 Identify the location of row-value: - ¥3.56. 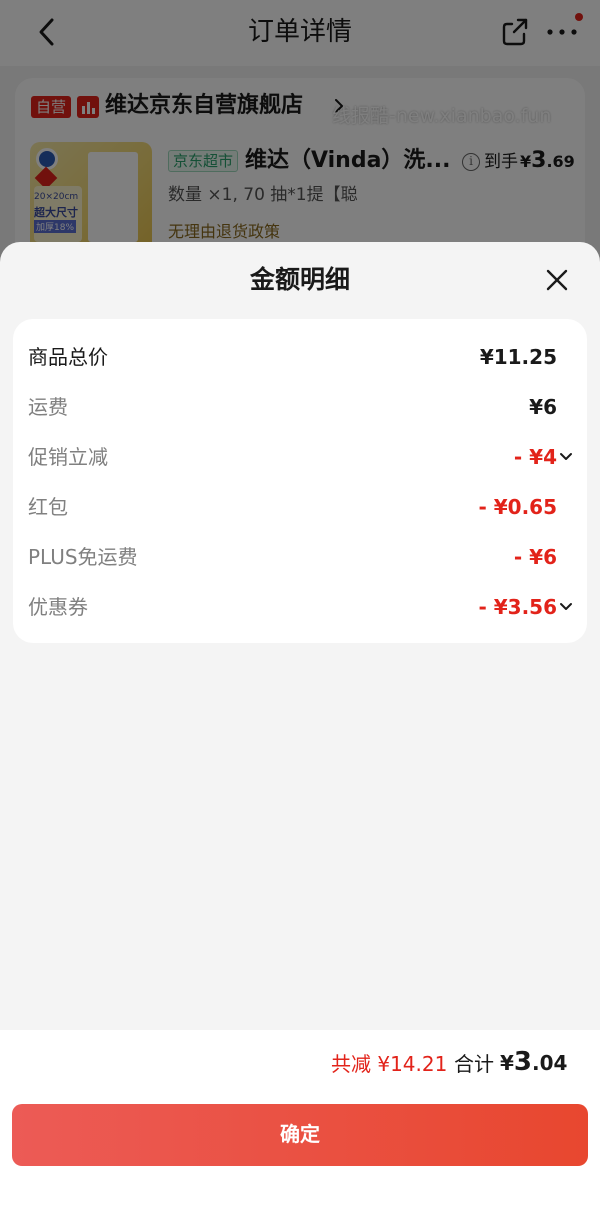
(517, 607).